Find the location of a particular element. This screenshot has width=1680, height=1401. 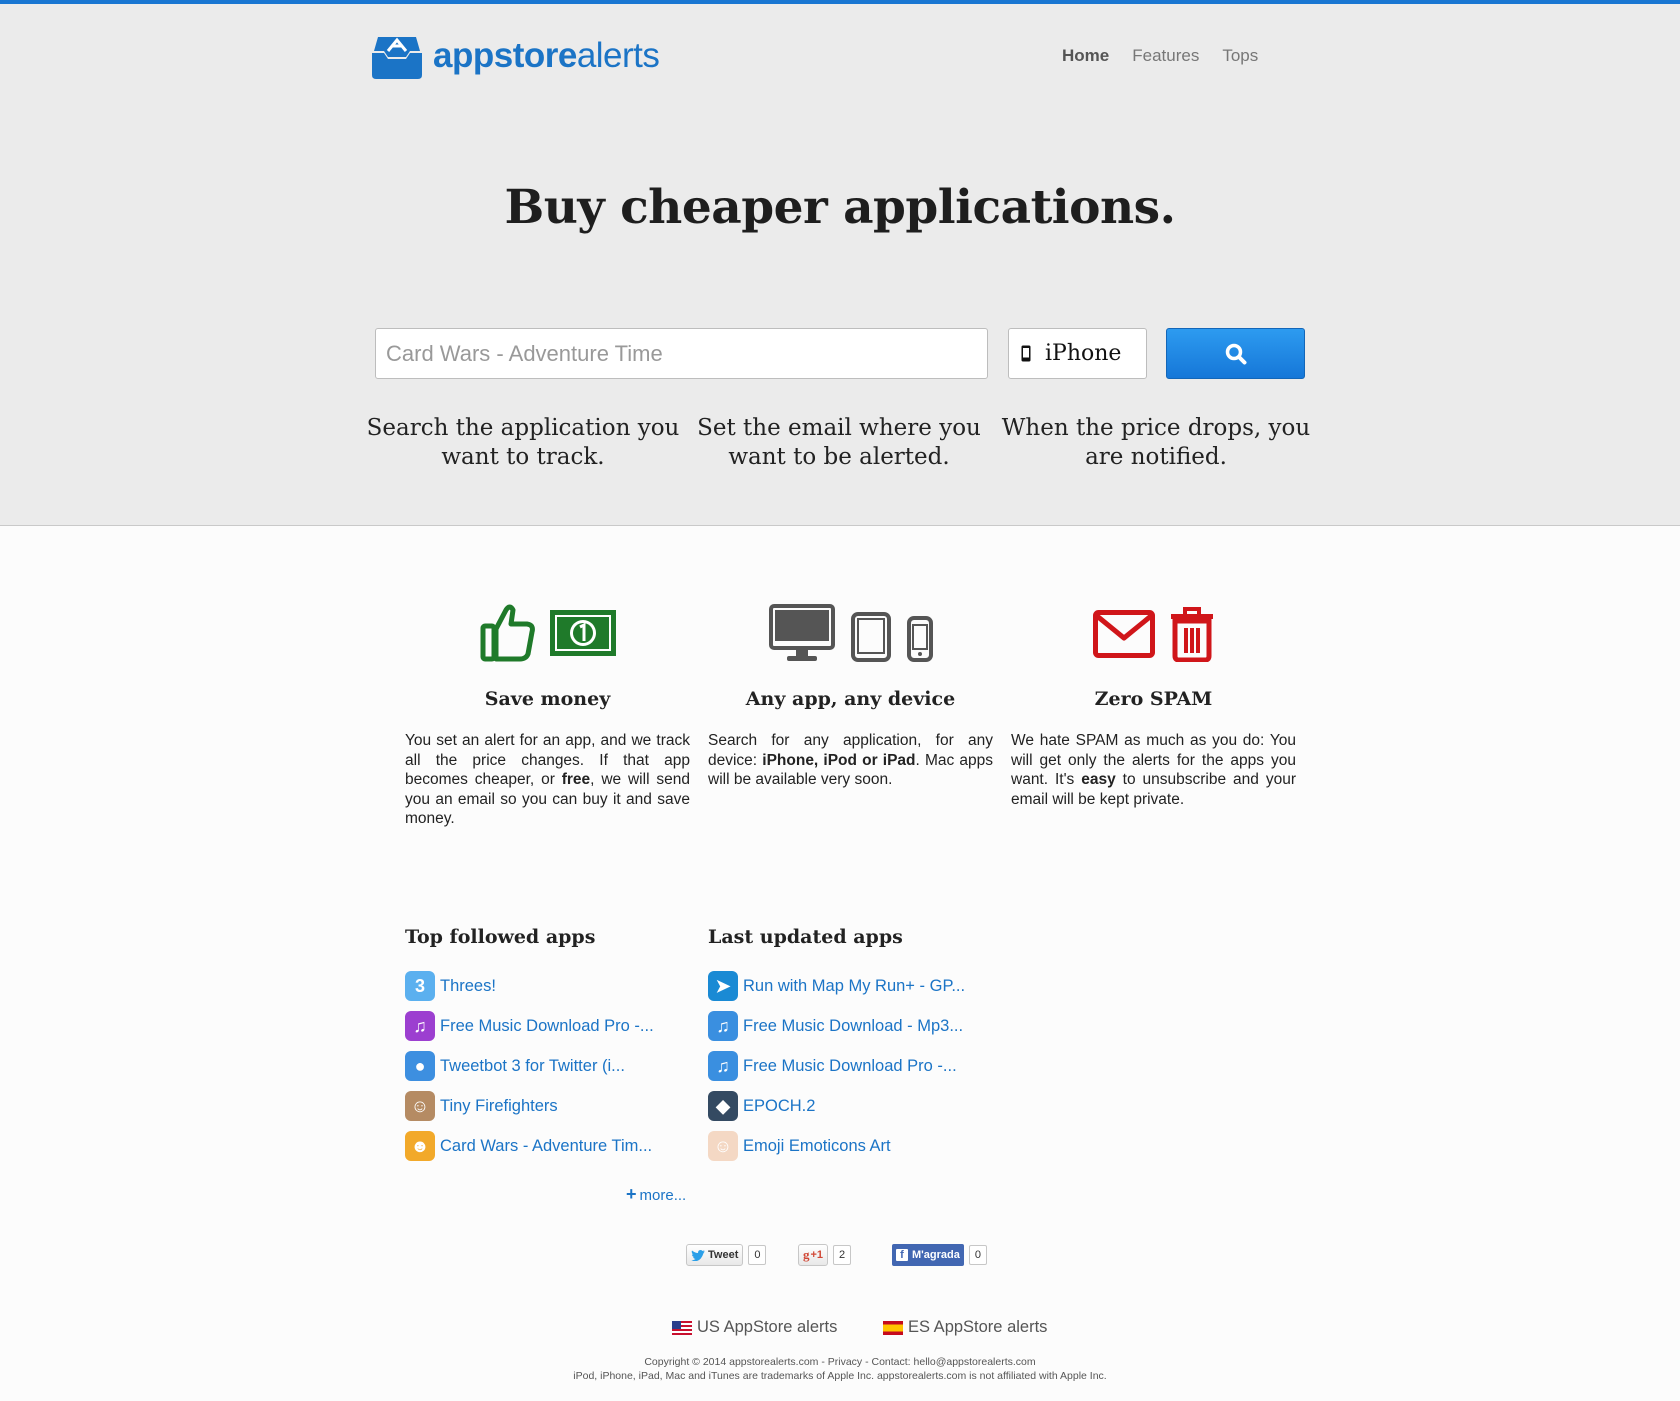

appstore-box-icon is located at coordinates (397, 58).